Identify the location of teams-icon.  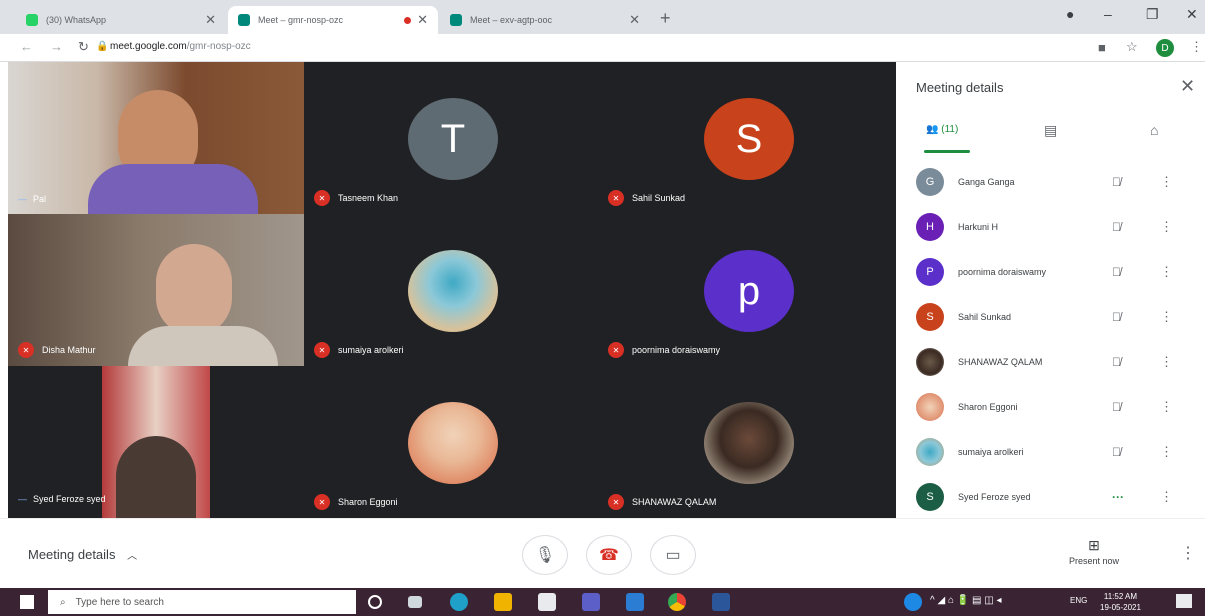
(591, 602).